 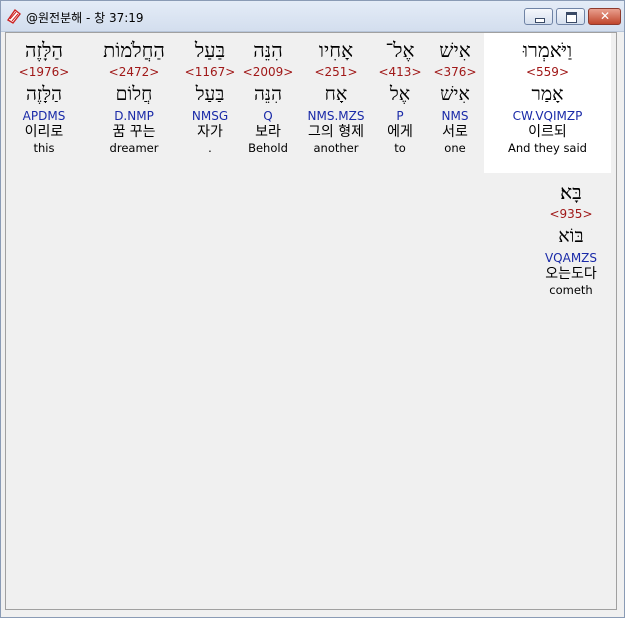 I want to click on strongs-number: <2009>, so click(x=268, y=72).